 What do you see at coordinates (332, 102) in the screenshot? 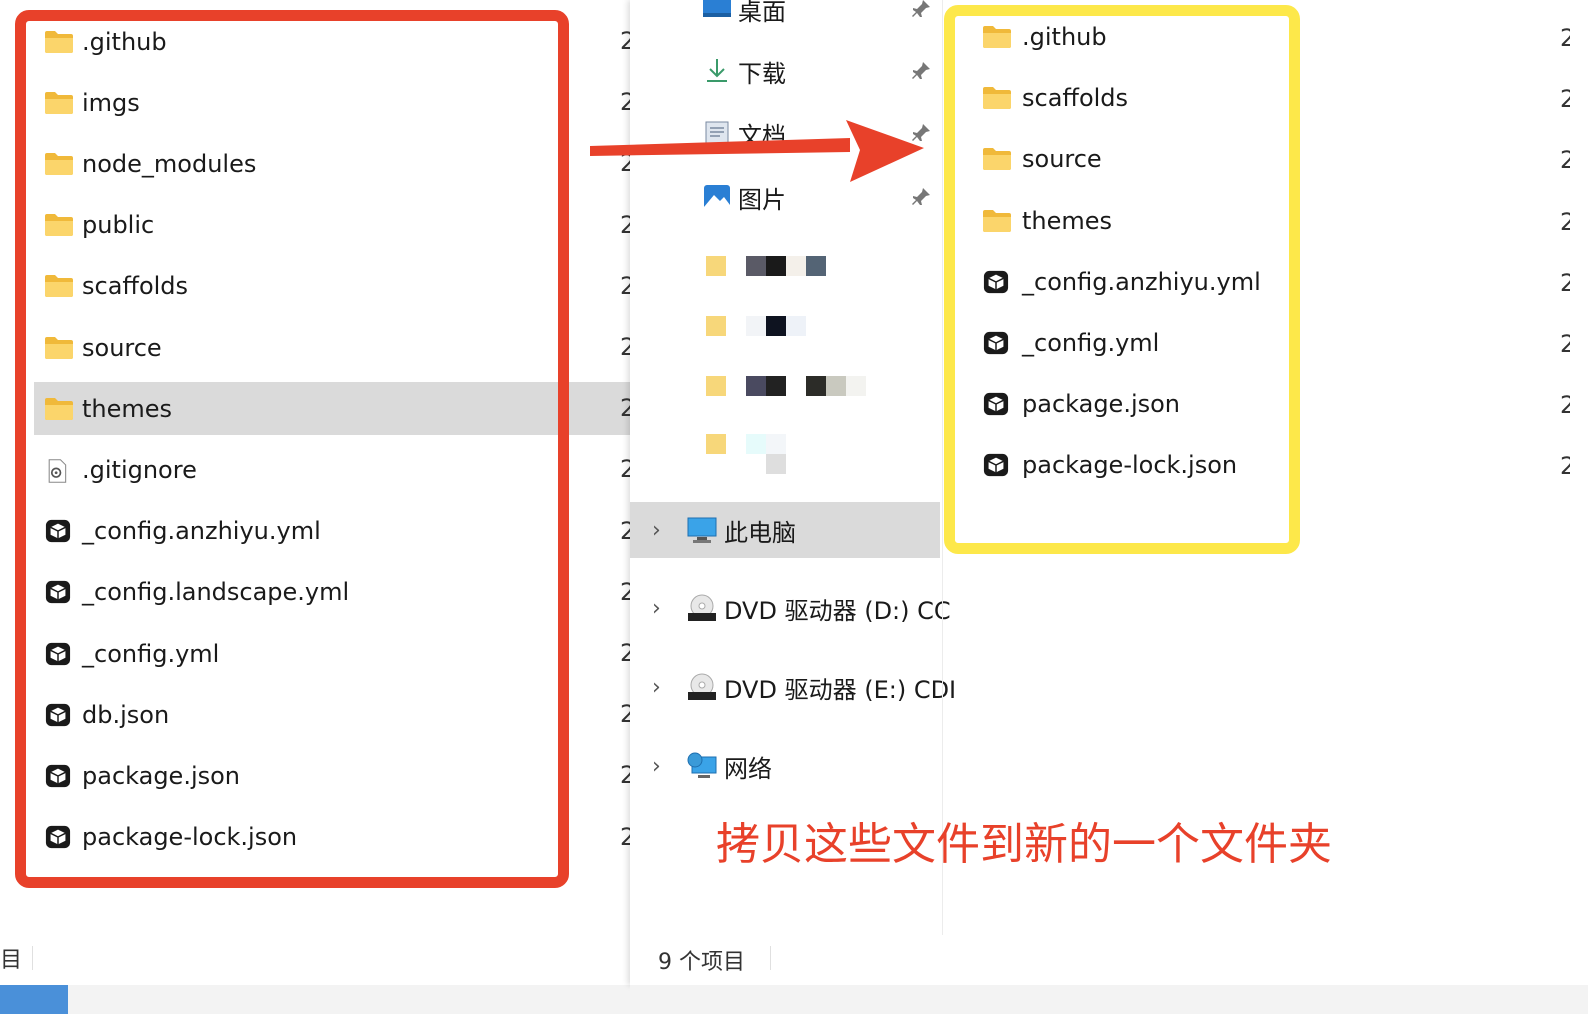
I see `file-row: imgs` at bounding box center [332, 102].